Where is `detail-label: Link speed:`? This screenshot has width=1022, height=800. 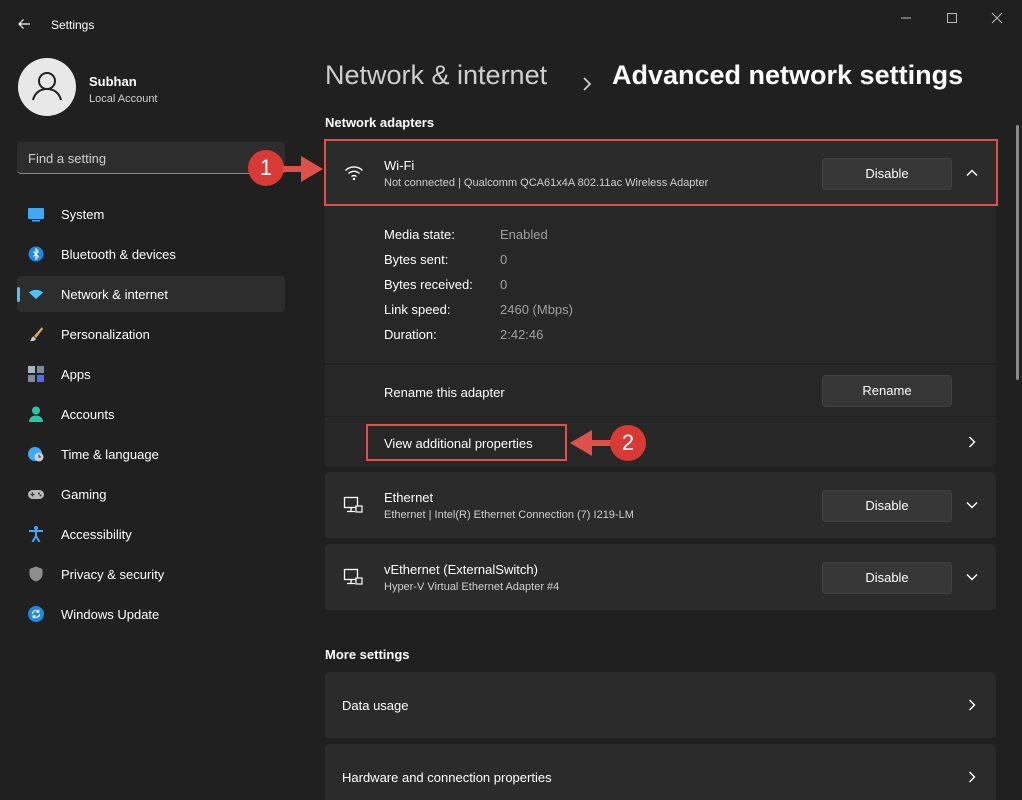
detail-label: Link speed: is located at coordinates (417, 309).